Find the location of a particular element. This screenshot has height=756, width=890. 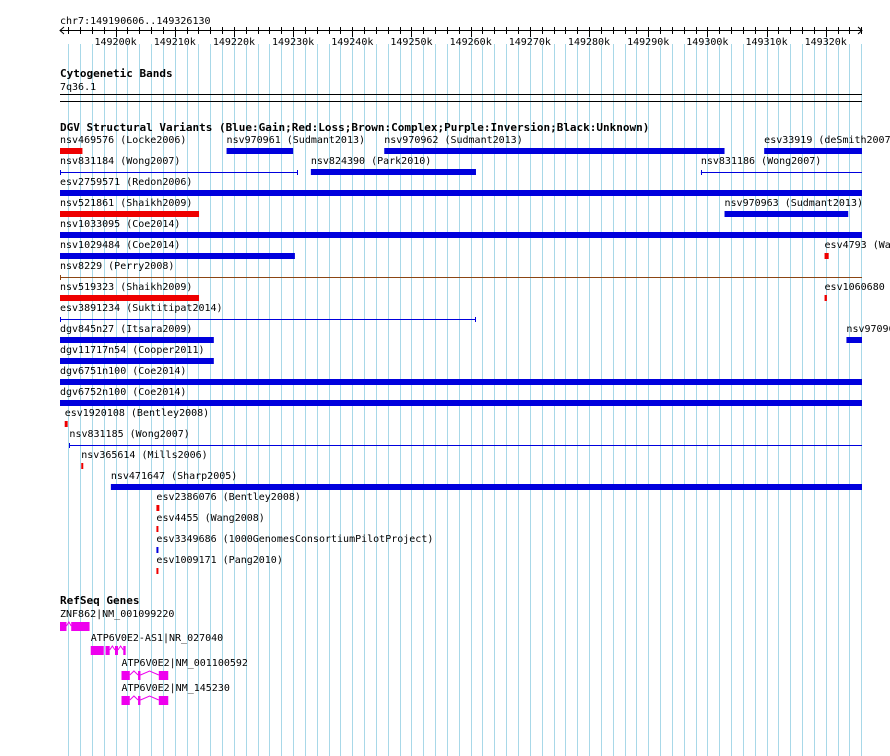

ruler-tick-label: 149230k is located at coordinates (293, 42).